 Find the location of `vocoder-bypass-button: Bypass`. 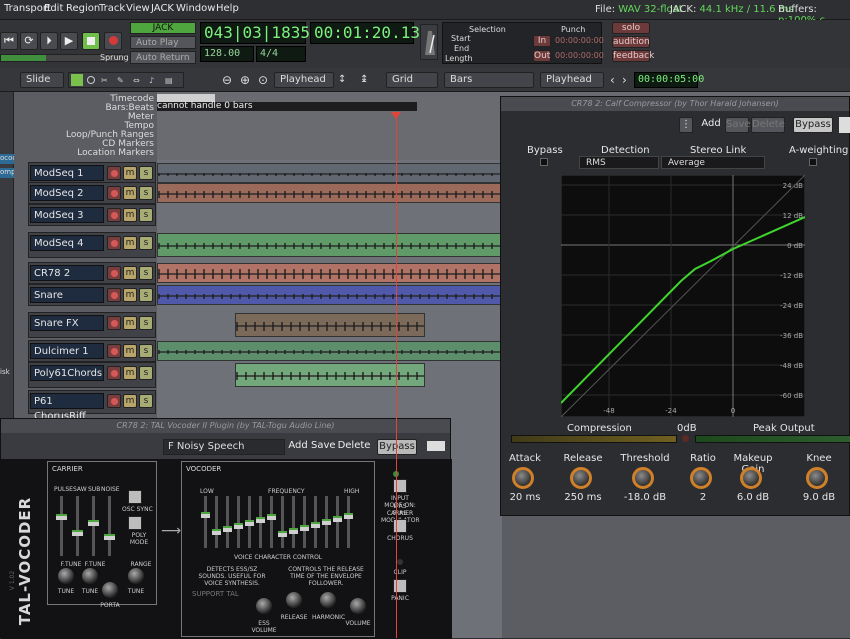

vocoder-bypass-button: Bypass is located at coordinates (397, 447).